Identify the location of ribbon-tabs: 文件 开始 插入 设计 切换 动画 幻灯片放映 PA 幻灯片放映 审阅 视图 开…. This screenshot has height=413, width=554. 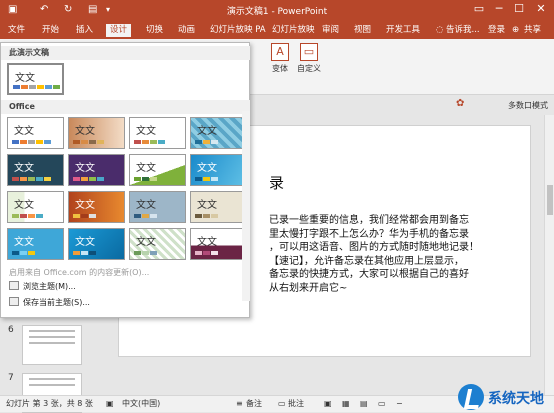
(277, 30).